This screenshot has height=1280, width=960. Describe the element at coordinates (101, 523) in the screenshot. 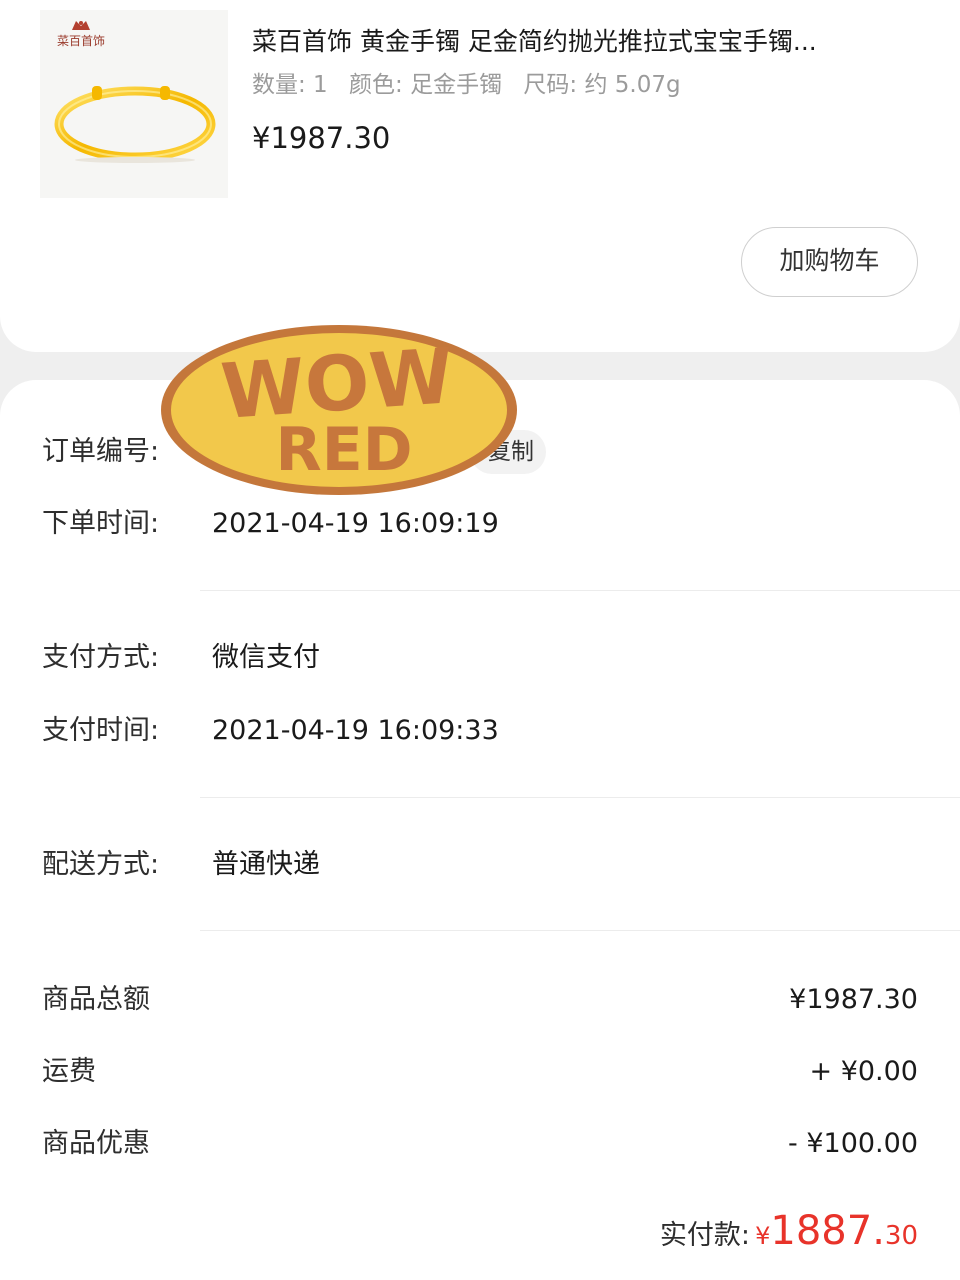

I see `order-time-label: 下单时间:` at that location.